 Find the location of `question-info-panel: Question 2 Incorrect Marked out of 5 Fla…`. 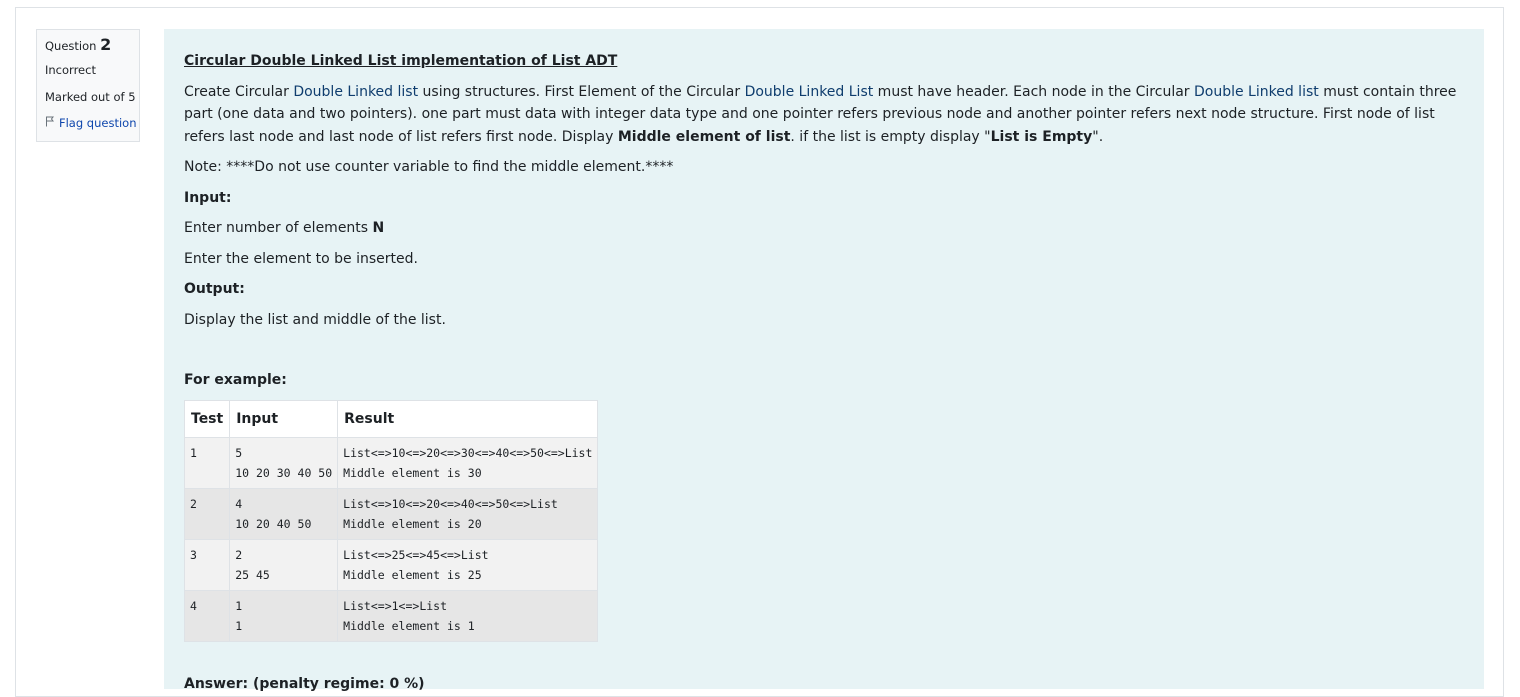

question-info-panel: Question 2 Incorrect Marked out of 5 Fla… is located at coordinates (88, 85).